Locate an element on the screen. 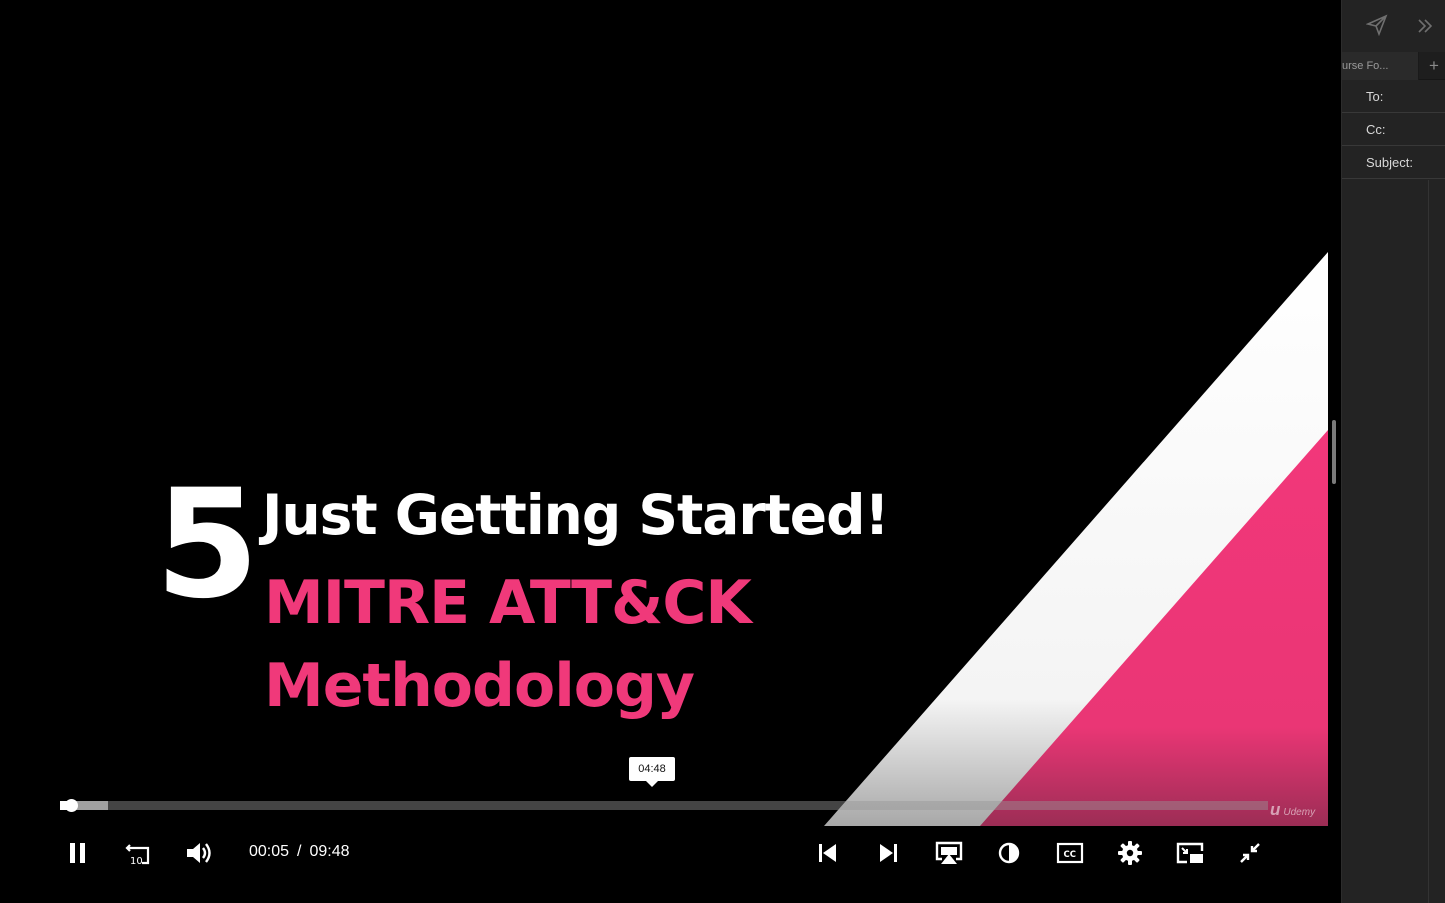  time-display: 00:05 / 09:48 is located at coordinates (299, 852).